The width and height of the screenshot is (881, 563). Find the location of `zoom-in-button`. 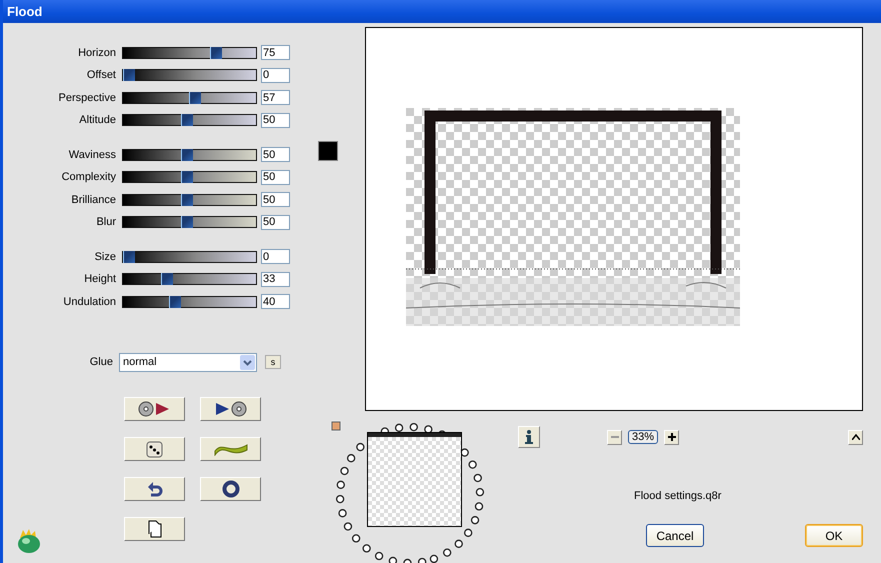

zoom-in-button is located at coordinates (672, 437).